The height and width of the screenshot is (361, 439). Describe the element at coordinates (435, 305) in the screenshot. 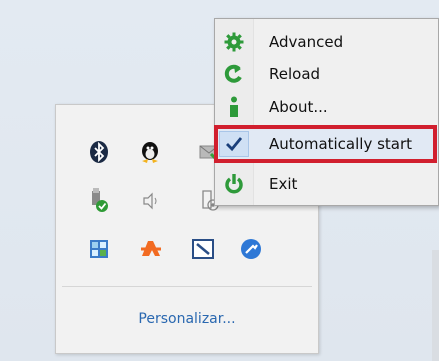

I see `taskbar-edge` at that location.